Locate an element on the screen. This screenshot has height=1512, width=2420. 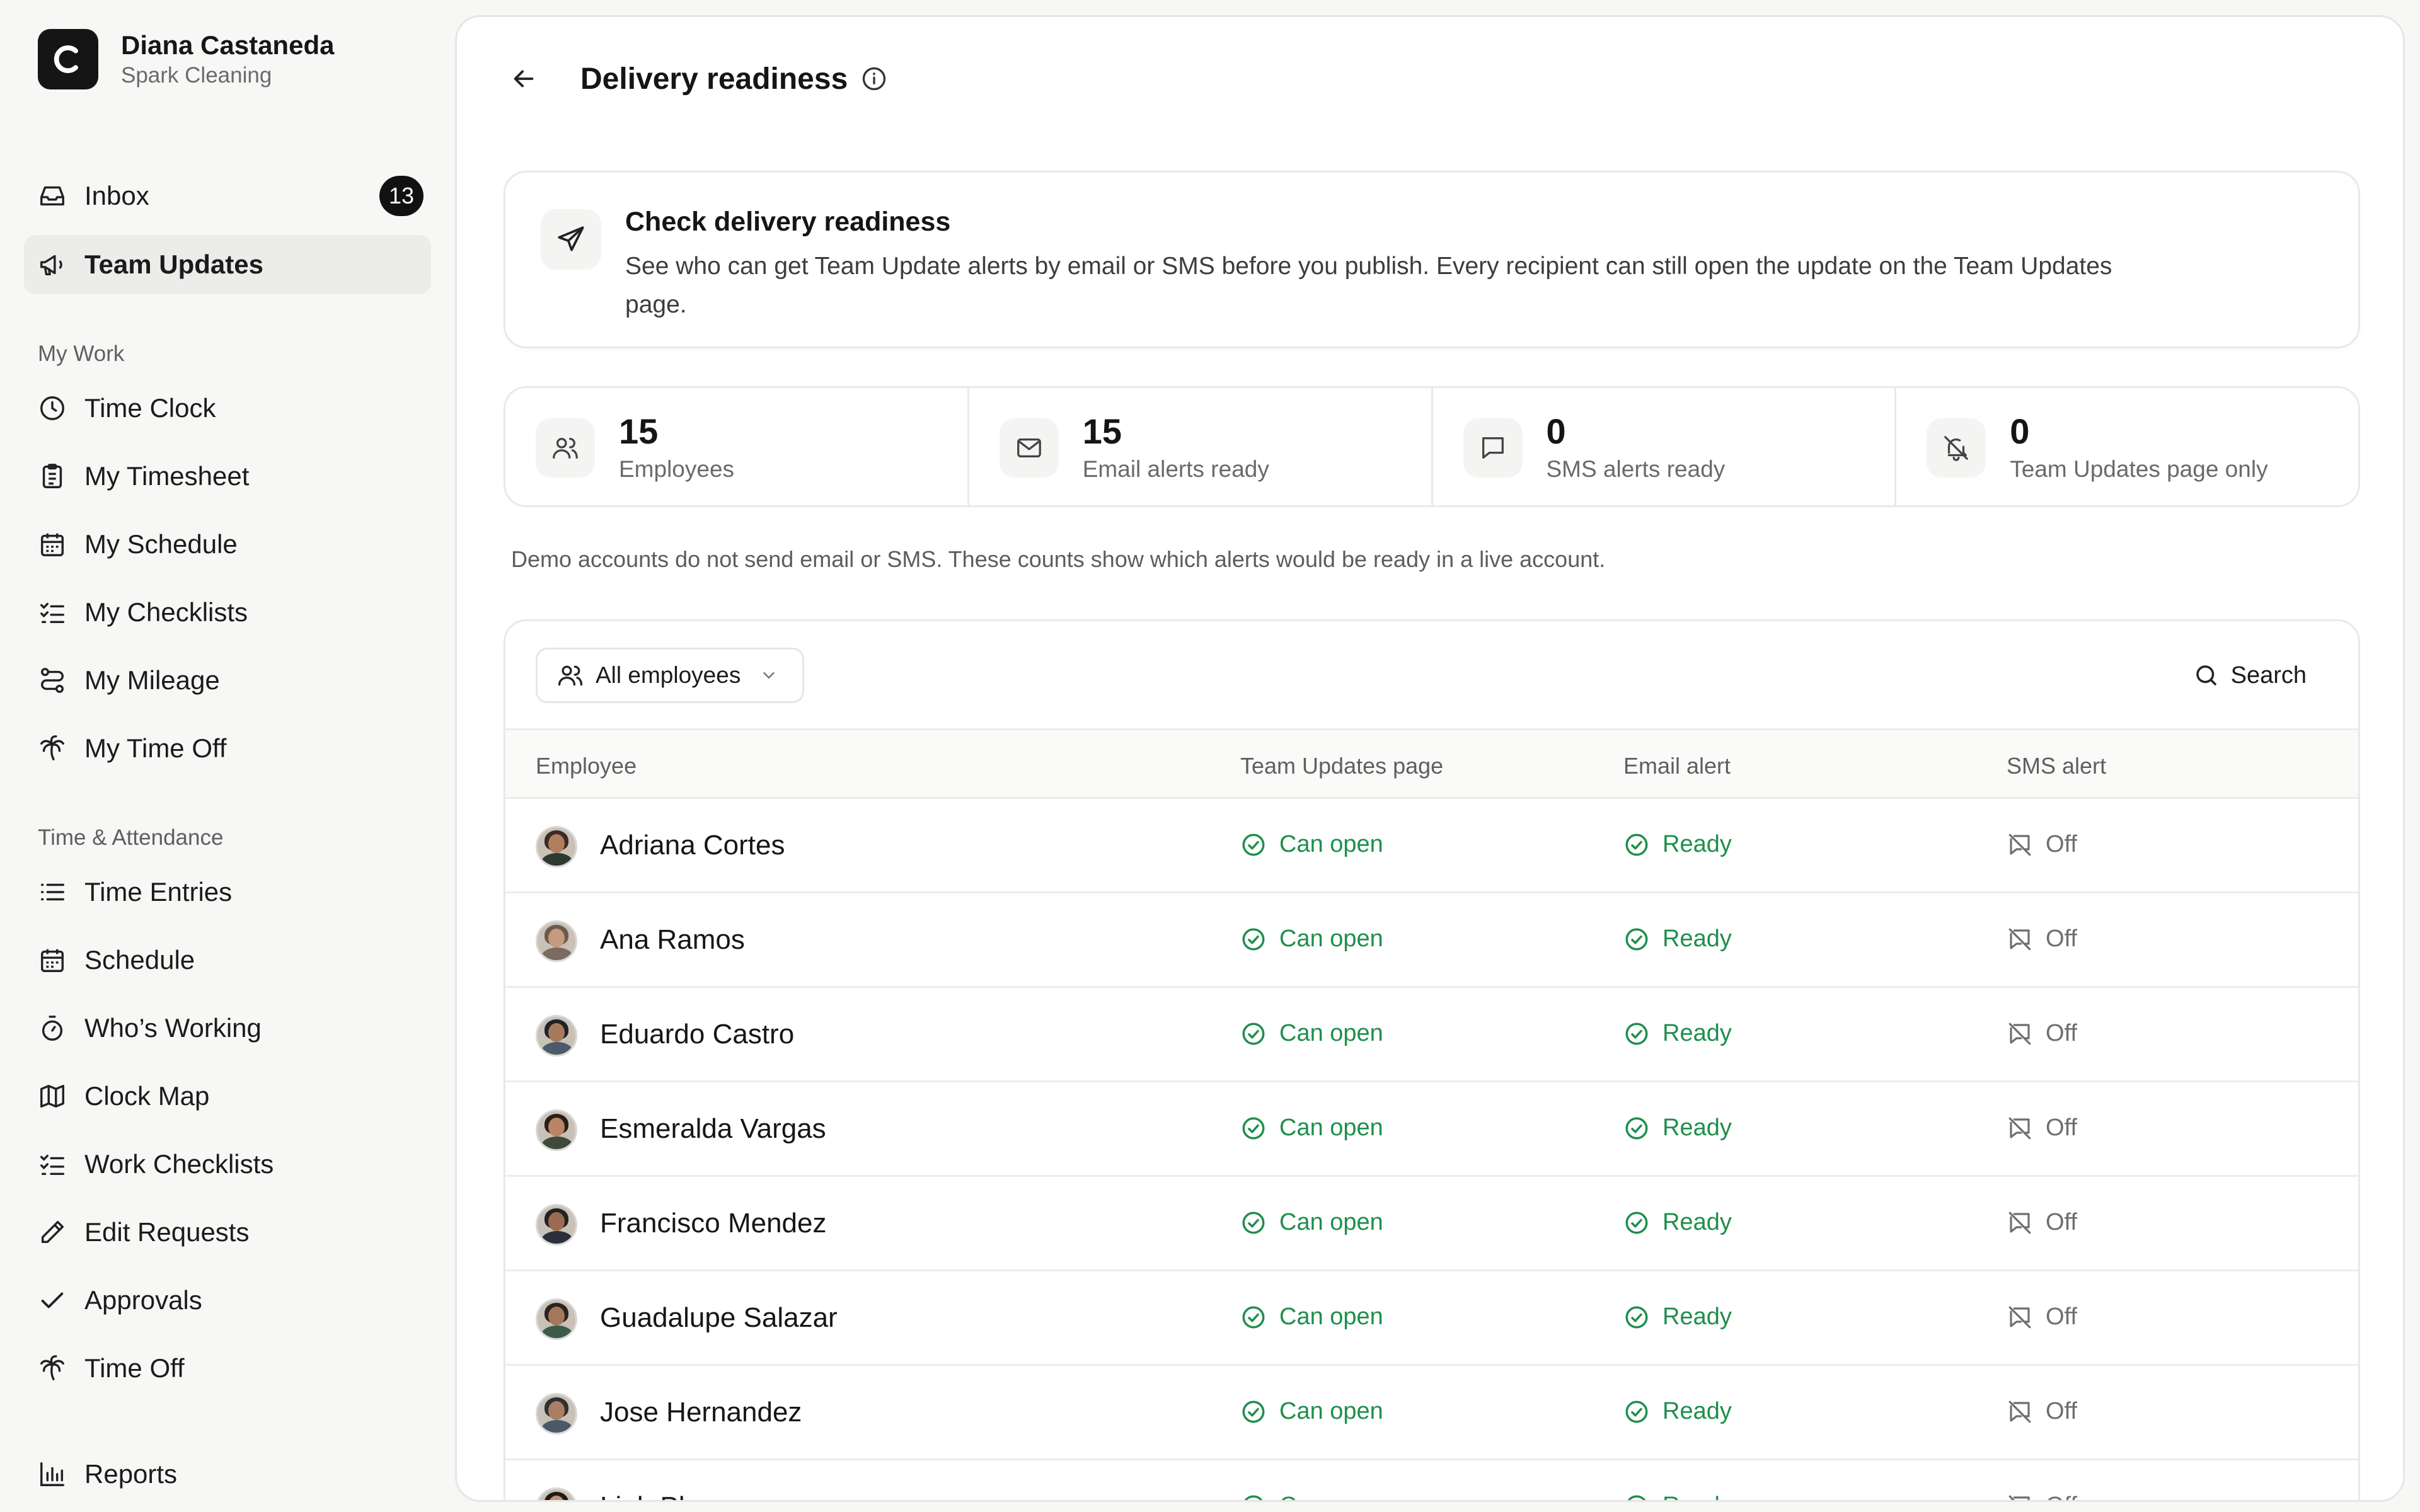
table-row: Esmeralda Vargas Can open Ready Off is located at coordinates (1431, 1130).